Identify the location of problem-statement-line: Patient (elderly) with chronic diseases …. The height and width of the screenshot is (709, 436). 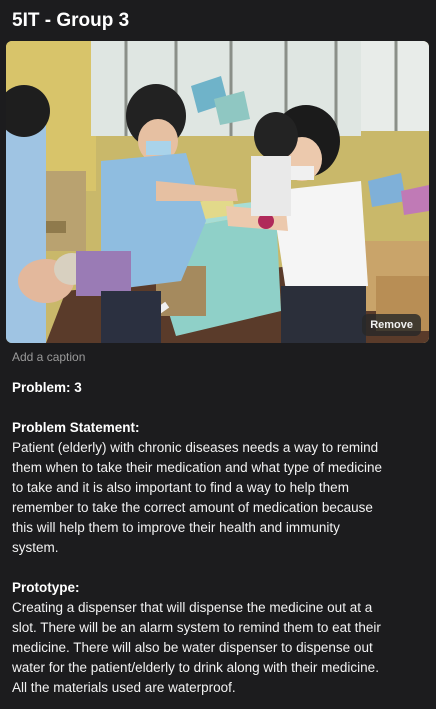
(195, 447).